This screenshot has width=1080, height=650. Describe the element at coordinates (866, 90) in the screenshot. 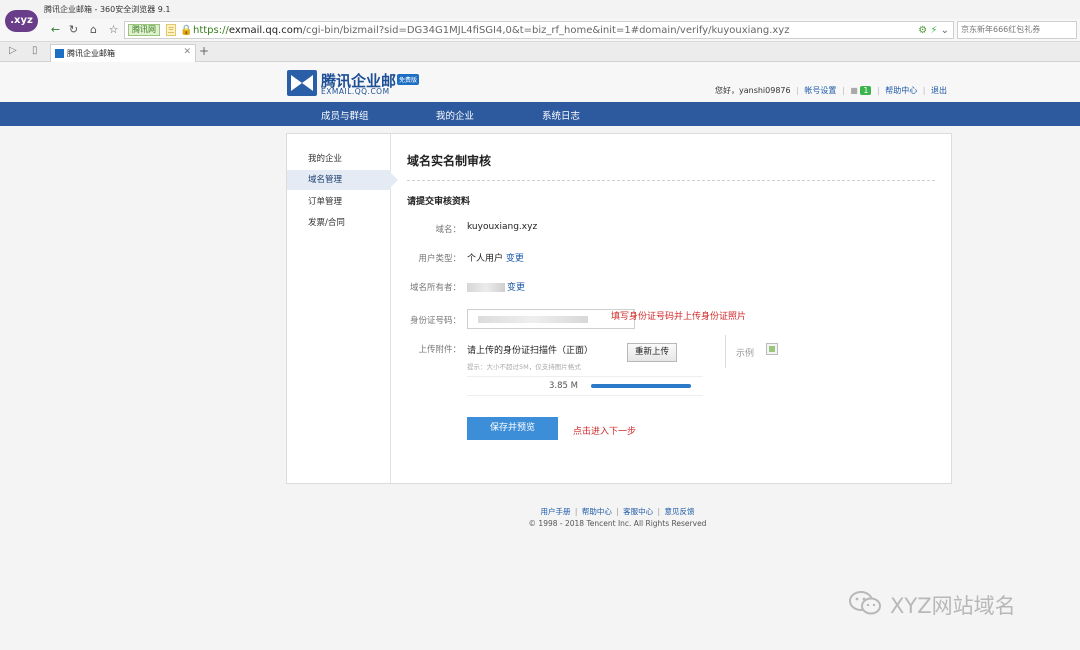

I see `notification-count-badge: 1` at that location.